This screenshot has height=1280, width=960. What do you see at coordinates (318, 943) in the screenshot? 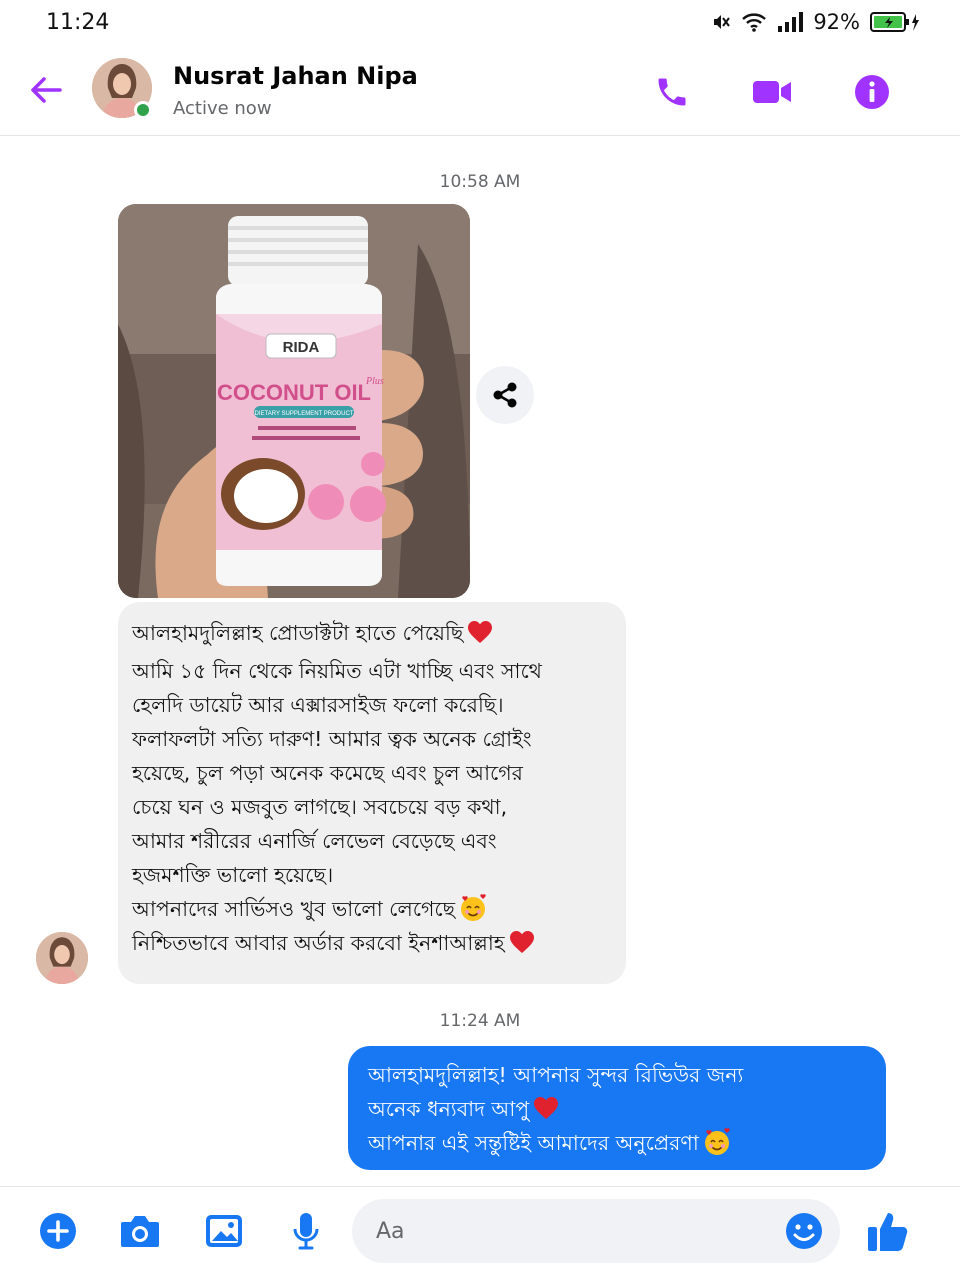
I see `message-line: নিশ্চিতভাবে আবার অর্ডার করবো ইনশাআল্লাহ` at bounding box center [318, 943].